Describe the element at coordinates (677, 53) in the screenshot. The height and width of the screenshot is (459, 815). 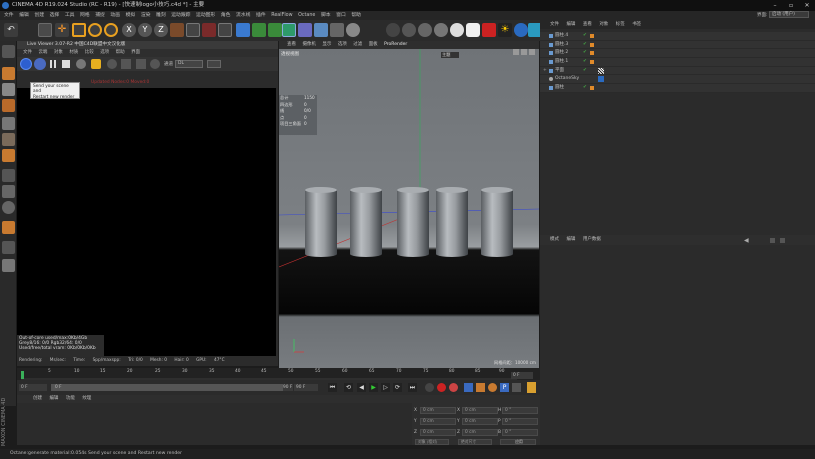
I see `list-item: 圆柱.2✔` at that location.